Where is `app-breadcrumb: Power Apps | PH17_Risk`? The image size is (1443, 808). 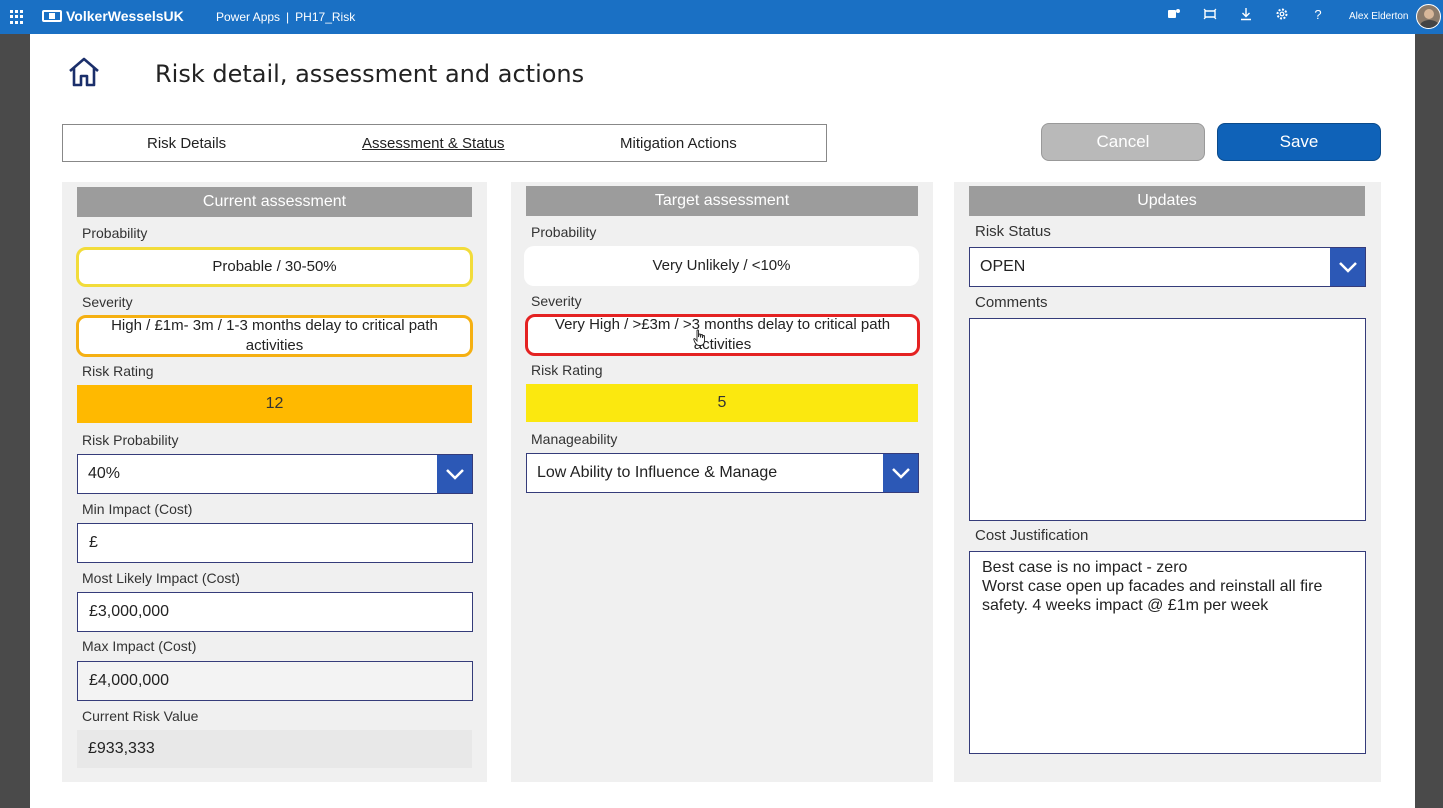 app-breadcrumb: Power Apps | PH17_Risk is located at coordinates (286, 17).